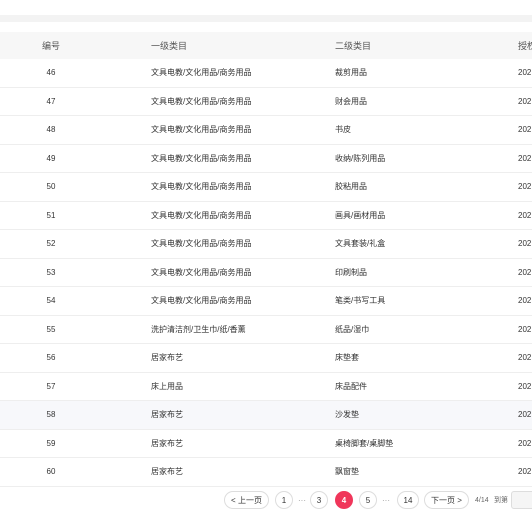 The image size is (532, 528). I want to click on table-row: 58 居家布艺 沙发垫 202, so click(266, 415).